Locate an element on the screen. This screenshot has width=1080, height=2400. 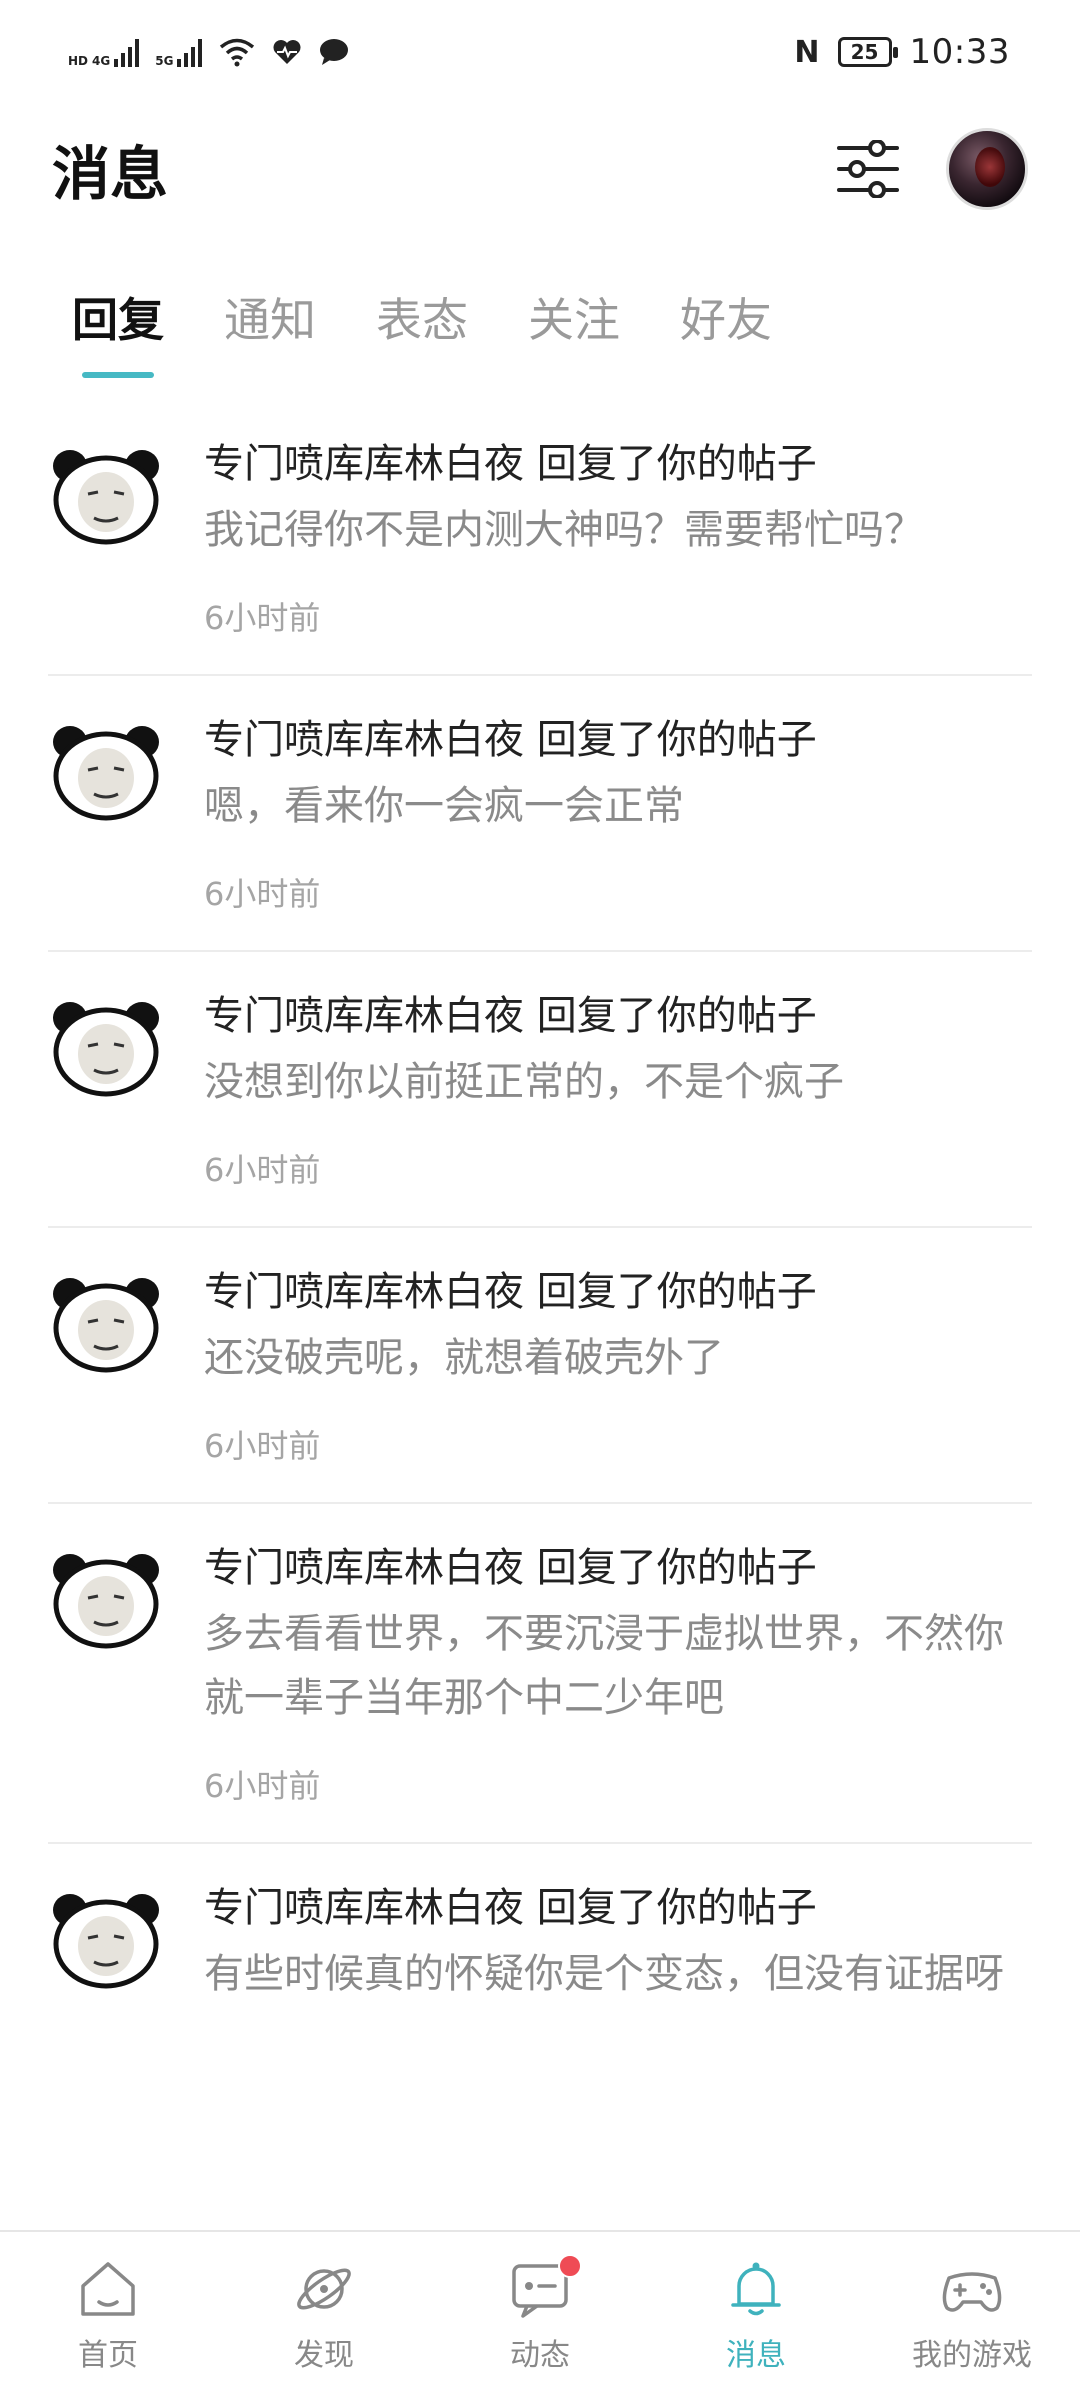
nav-my-games-label: 我的游戏 is located at coordinates (972, 2355).